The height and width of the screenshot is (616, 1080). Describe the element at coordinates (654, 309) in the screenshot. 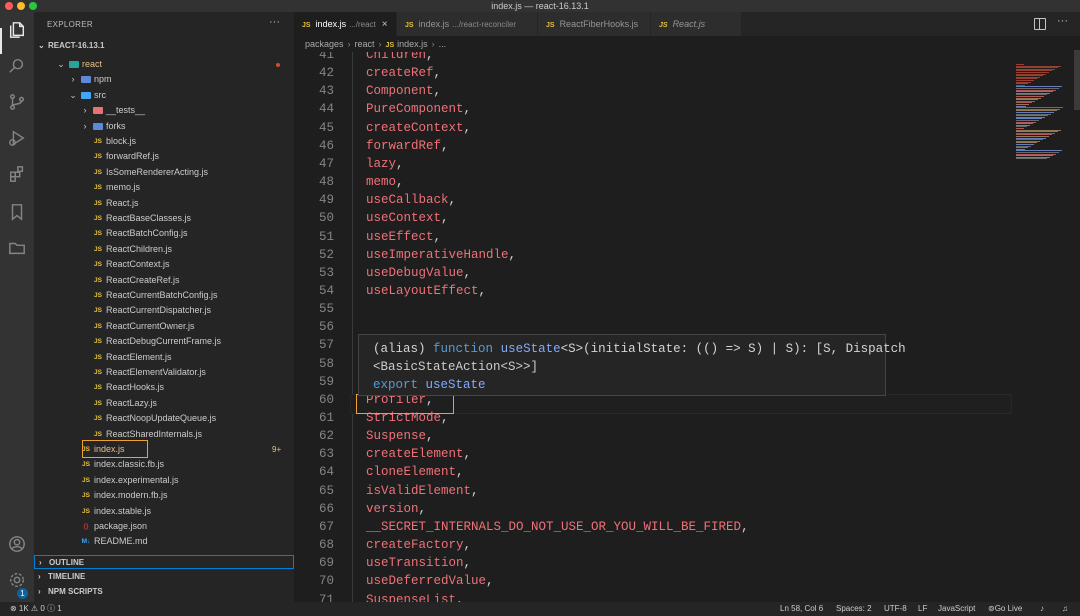

I see `code-line: 55` at that location.